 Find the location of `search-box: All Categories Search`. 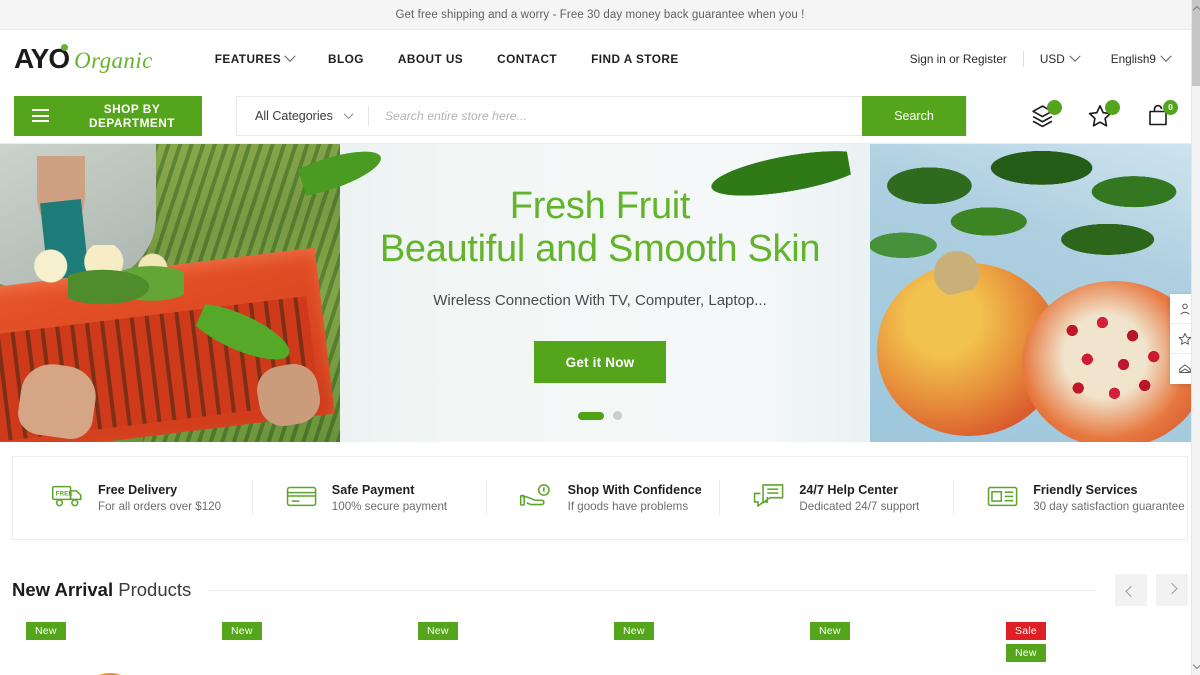

search-box: All Categories Search is located at coordinates (601, 115).